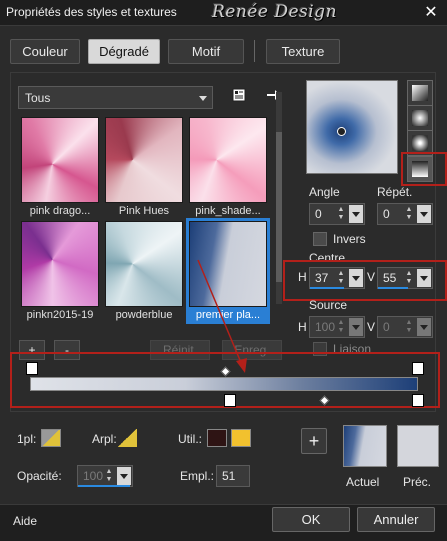  What do you see at coordinates (417, 482) in the screenshot?
I see `previous-label: Préc.` at bounding box center [417, 482].